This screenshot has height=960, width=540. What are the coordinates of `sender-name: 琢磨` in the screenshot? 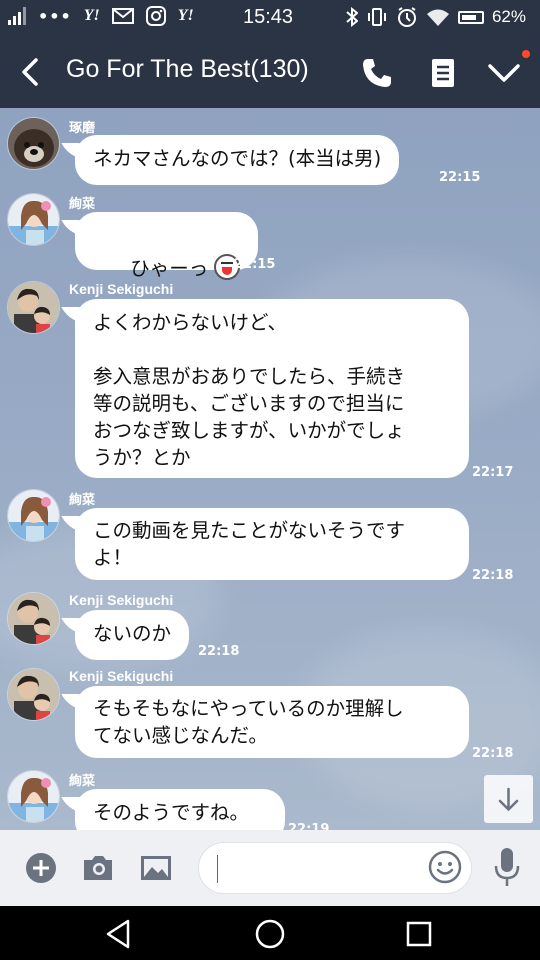 It's located at (82, 128).